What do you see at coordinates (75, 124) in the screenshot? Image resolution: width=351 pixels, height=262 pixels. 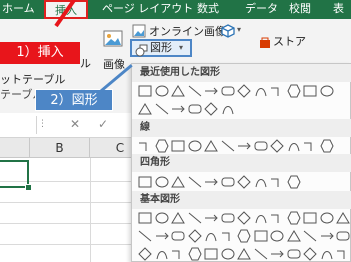 I see `cancel-button: ✕` at bounding box center [75, 124].